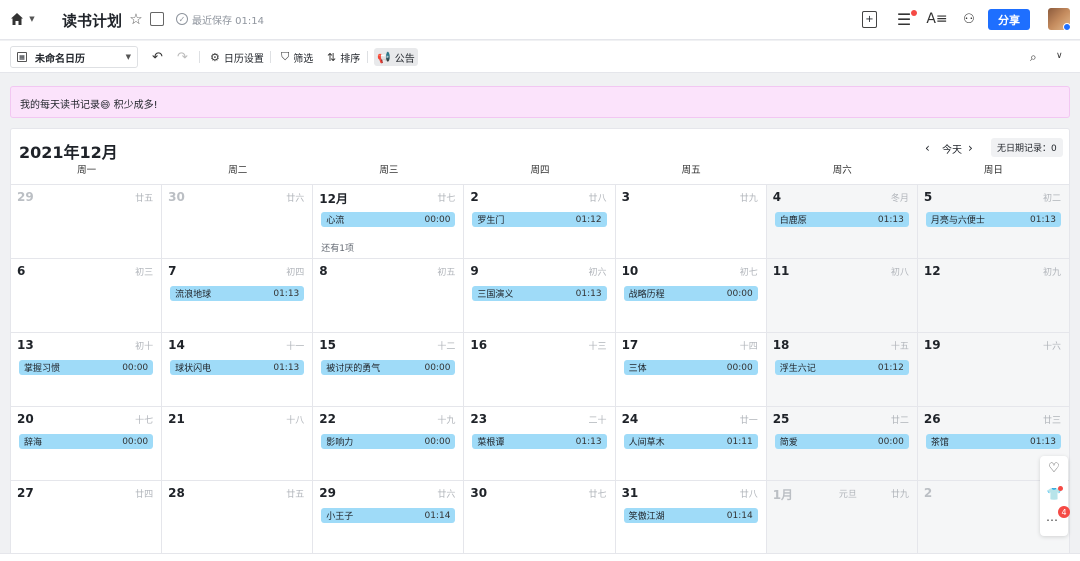  What do you see at coordinates (1009, 19) in the screenshot?
I see `share-button: 分享` at bounding box center [1009, 19].